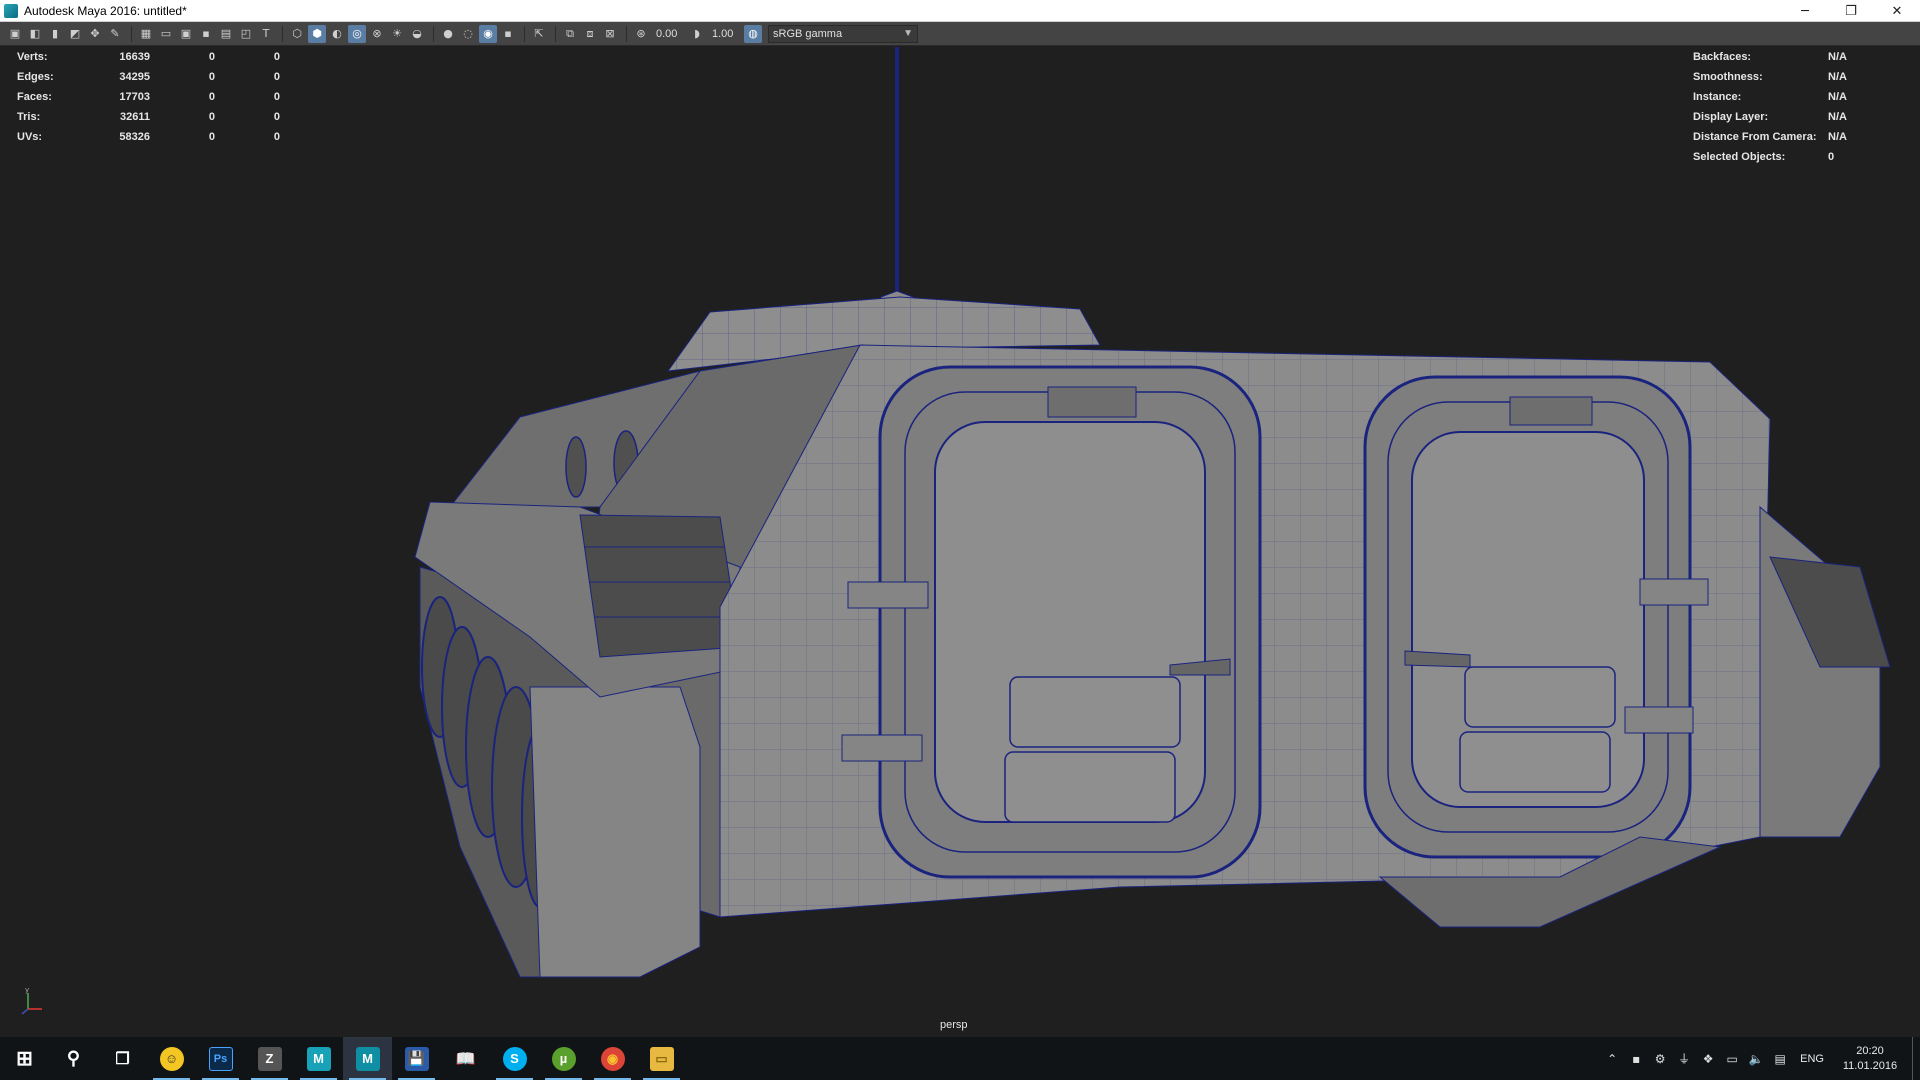 The width and height of the screenshot is (1920, 1080). I want to click on xray-components-icon: ⊠, so click(610, 34).